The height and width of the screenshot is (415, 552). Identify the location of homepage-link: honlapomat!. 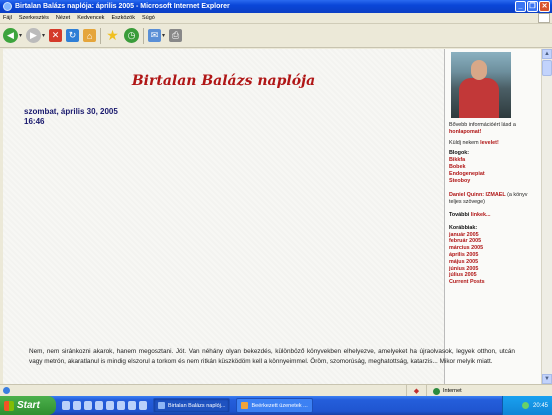
(465, 132).